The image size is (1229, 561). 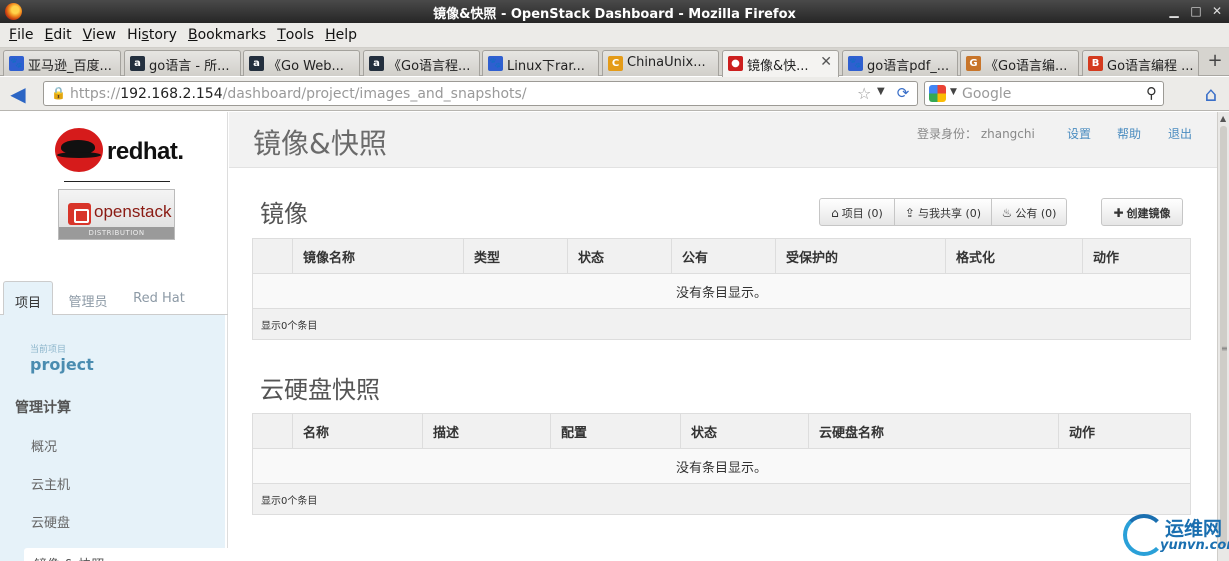 I want to click on page-scrollbar: ▲ ≡, so click(x=1223, y=336).